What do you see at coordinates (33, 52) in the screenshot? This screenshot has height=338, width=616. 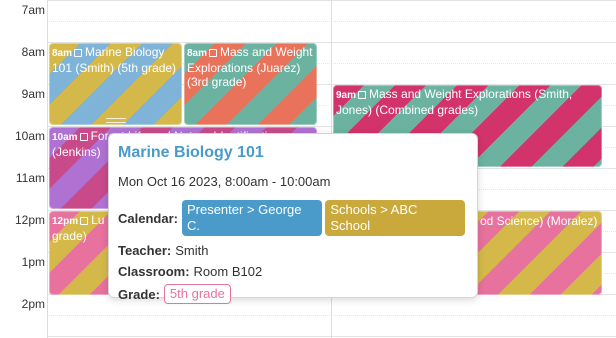 I see `time-label-8am: 8am` at bounding box center [33, 52].